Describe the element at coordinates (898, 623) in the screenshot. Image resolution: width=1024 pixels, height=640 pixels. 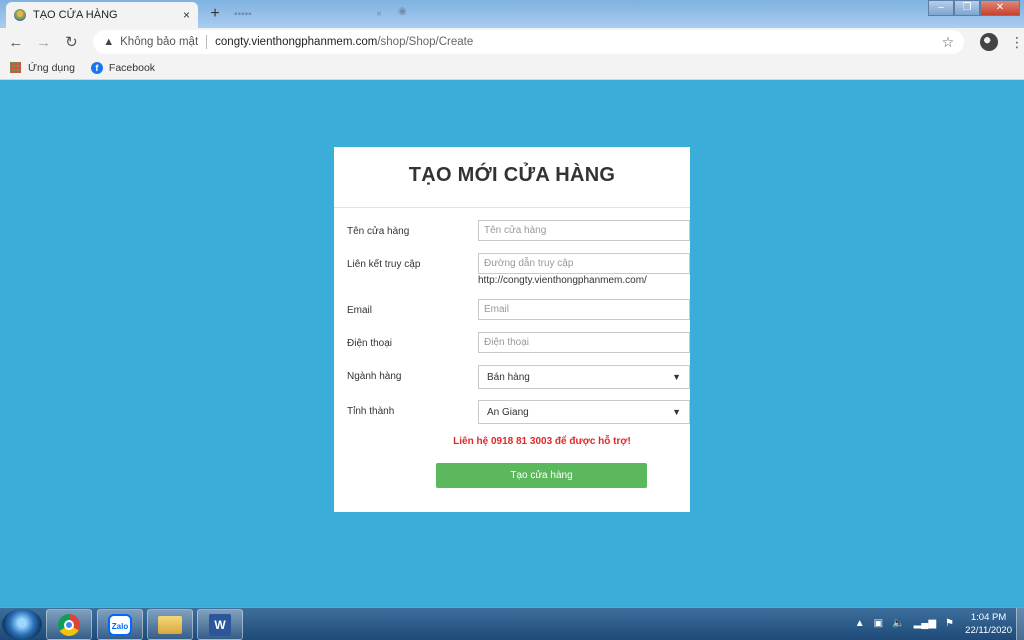
I see `volume-icon: 🔈` at that location.